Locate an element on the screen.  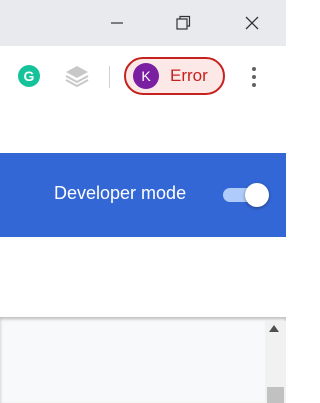
layers-extension-button is located at coordinates (77, 76).